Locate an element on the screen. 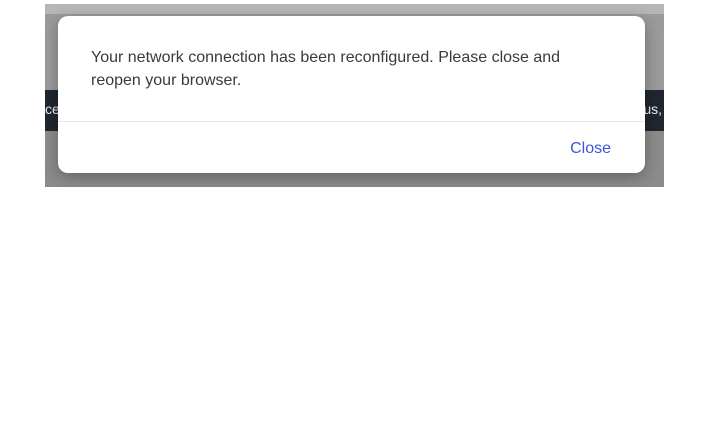  close-button: Close is located at coordinates (590, 149).